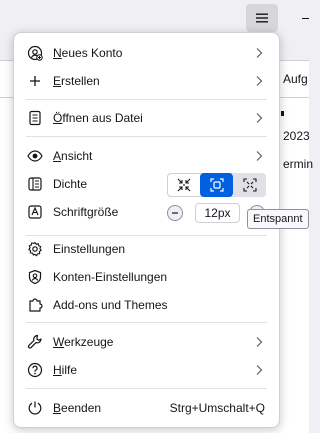 The image size is (320, 433). Describe the element at coordinates (76, 81) in the screenshot. I see `menu-item-label: Erstellen` at that location.